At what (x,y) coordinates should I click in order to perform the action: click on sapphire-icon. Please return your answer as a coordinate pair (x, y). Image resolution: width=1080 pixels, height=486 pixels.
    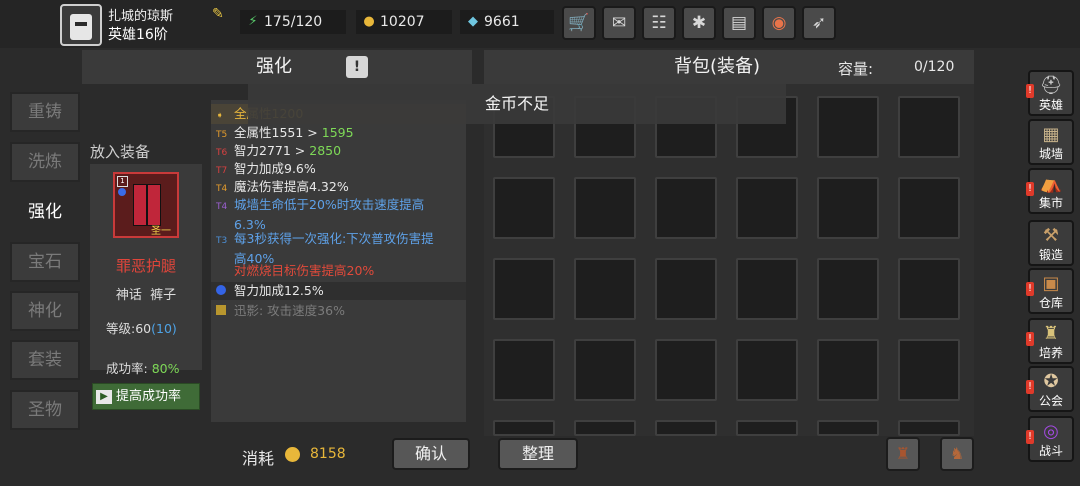
    Looking at the image, I should click on (221, 290).